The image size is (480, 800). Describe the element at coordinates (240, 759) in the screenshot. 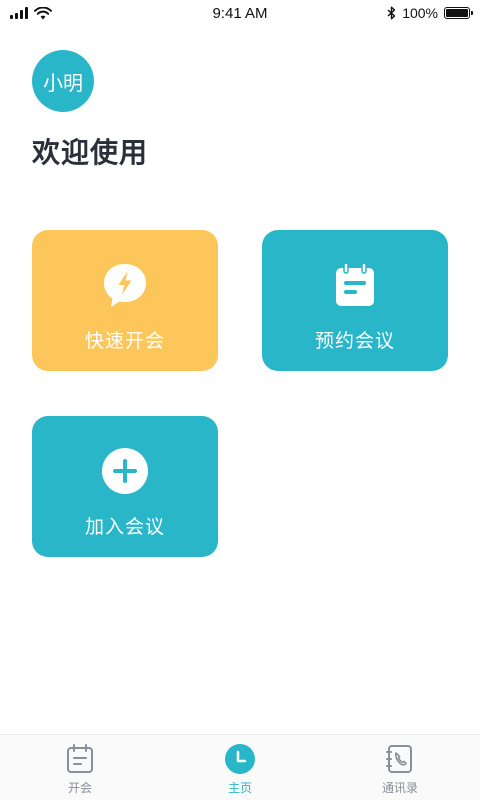

I see `clock-icon` at that location.